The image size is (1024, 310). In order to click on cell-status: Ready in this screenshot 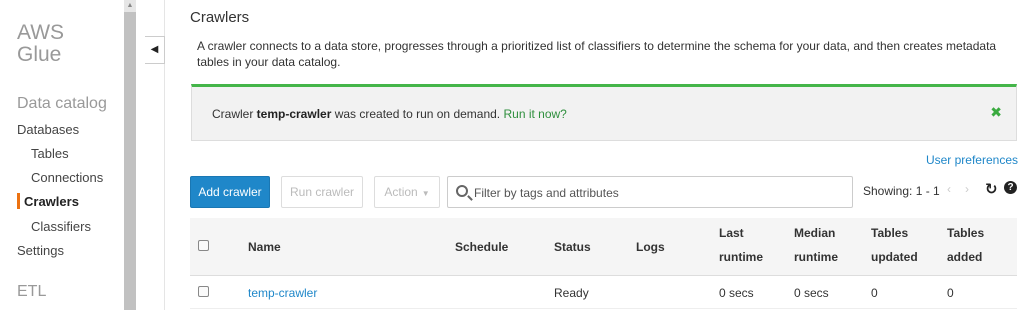, I will do `click(571, 293)`.